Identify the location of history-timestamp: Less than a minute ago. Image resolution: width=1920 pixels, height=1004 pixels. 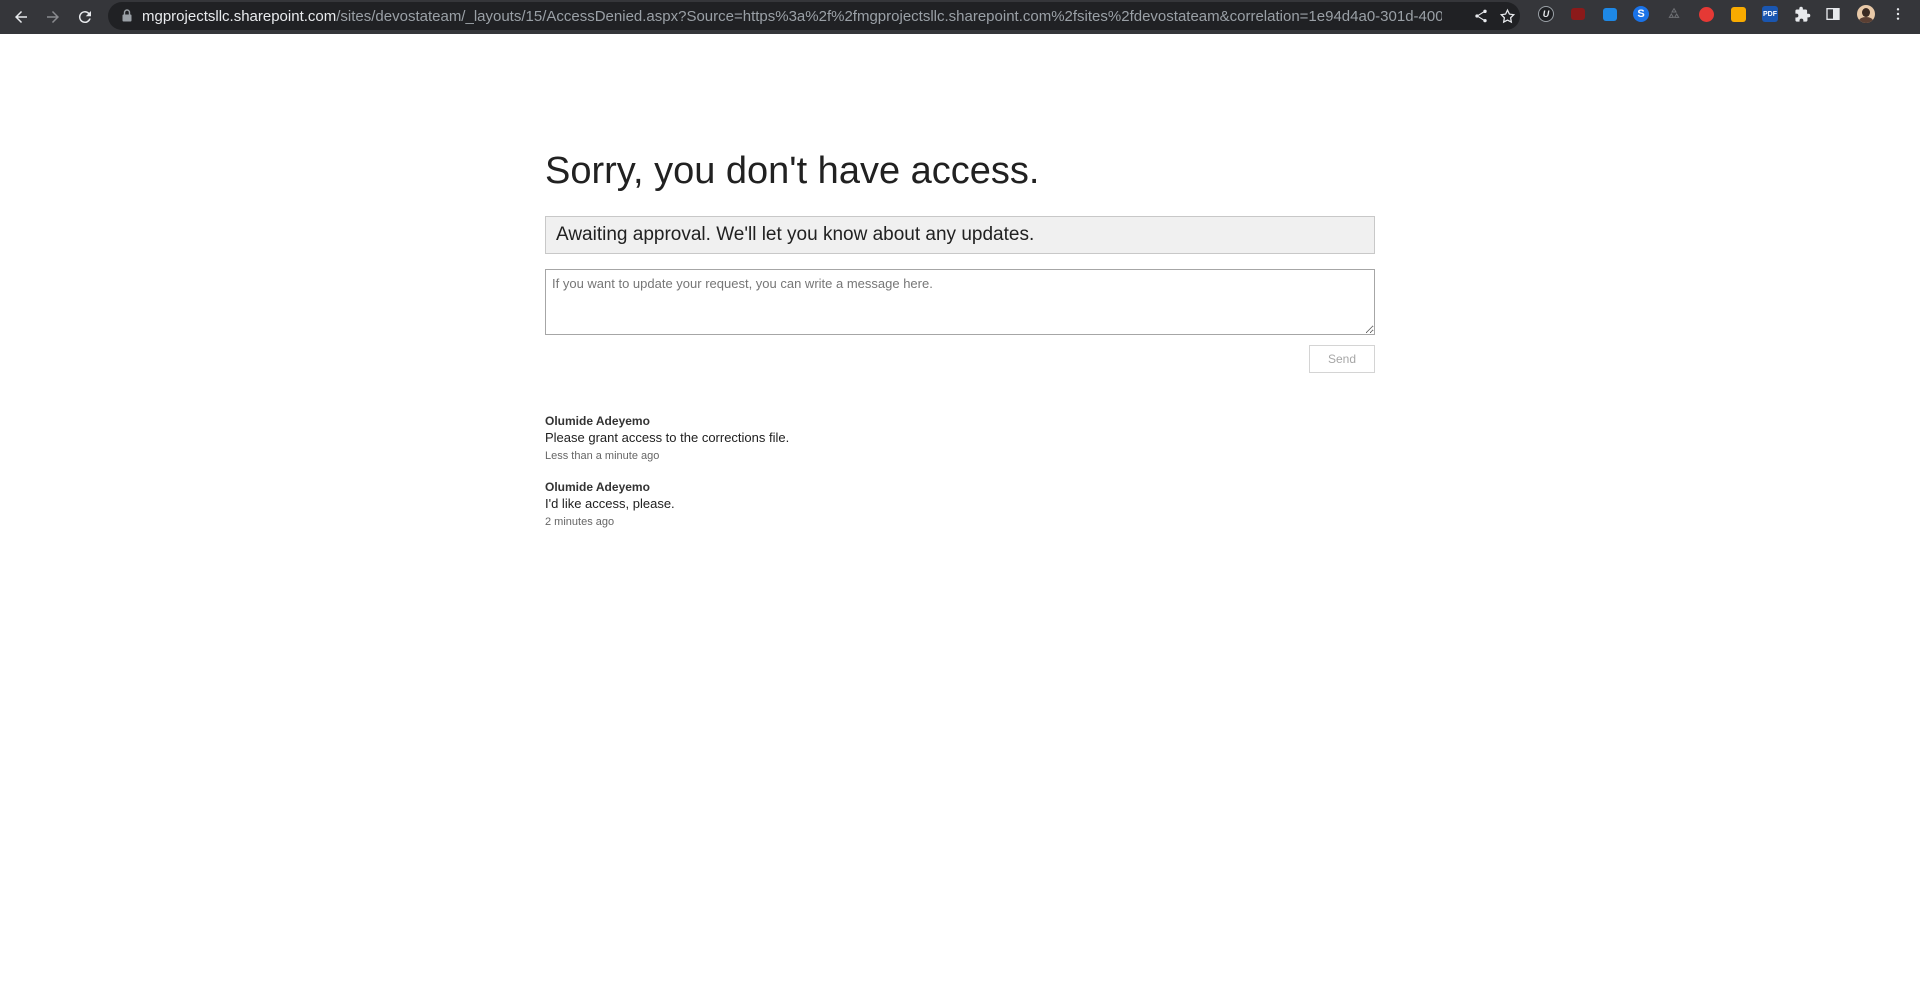
(602, 456).